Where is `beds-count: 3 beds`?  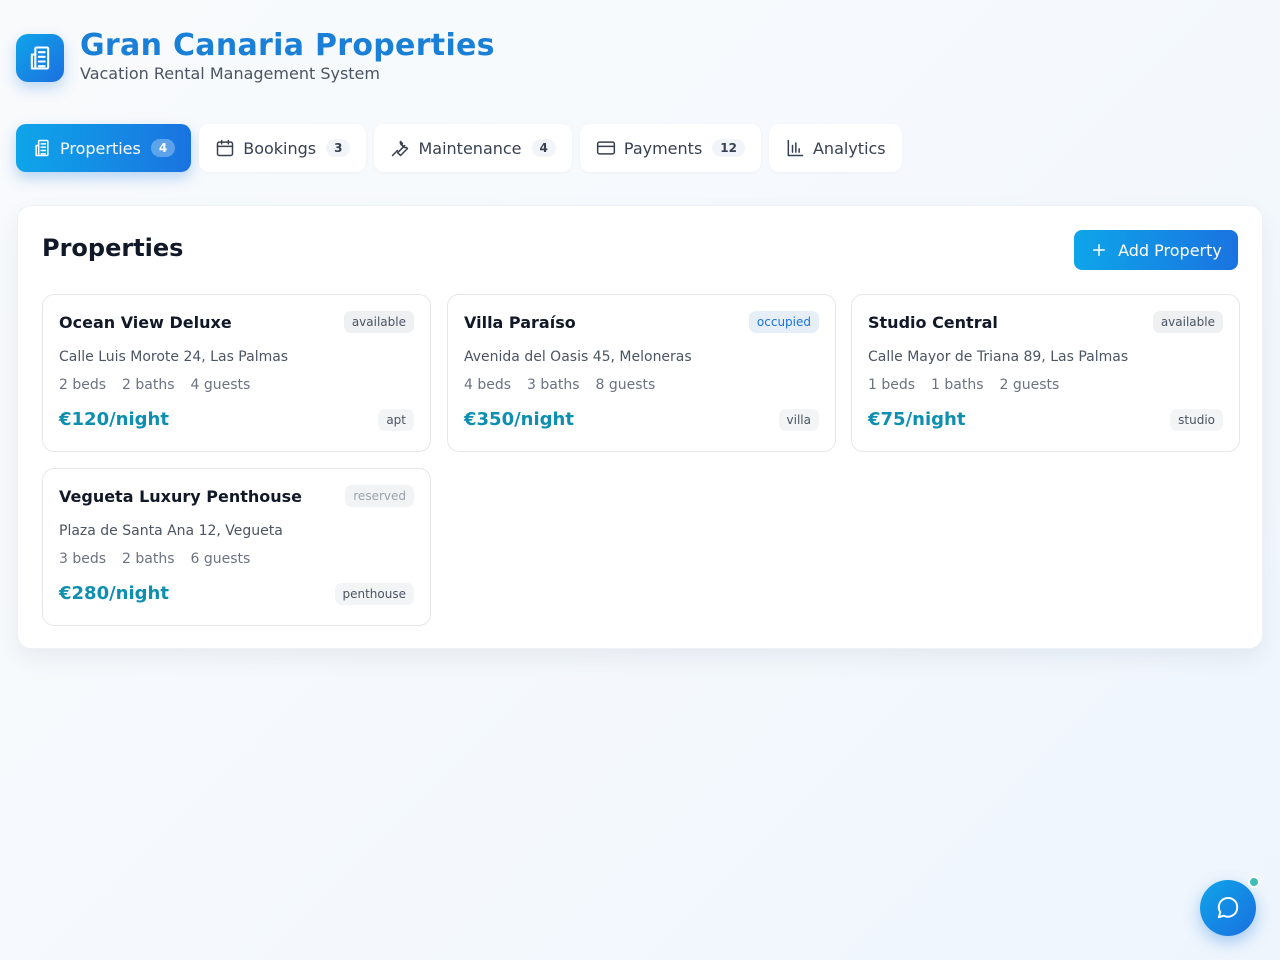 beds-count: 3 beds is located at coordinates (83, 559).